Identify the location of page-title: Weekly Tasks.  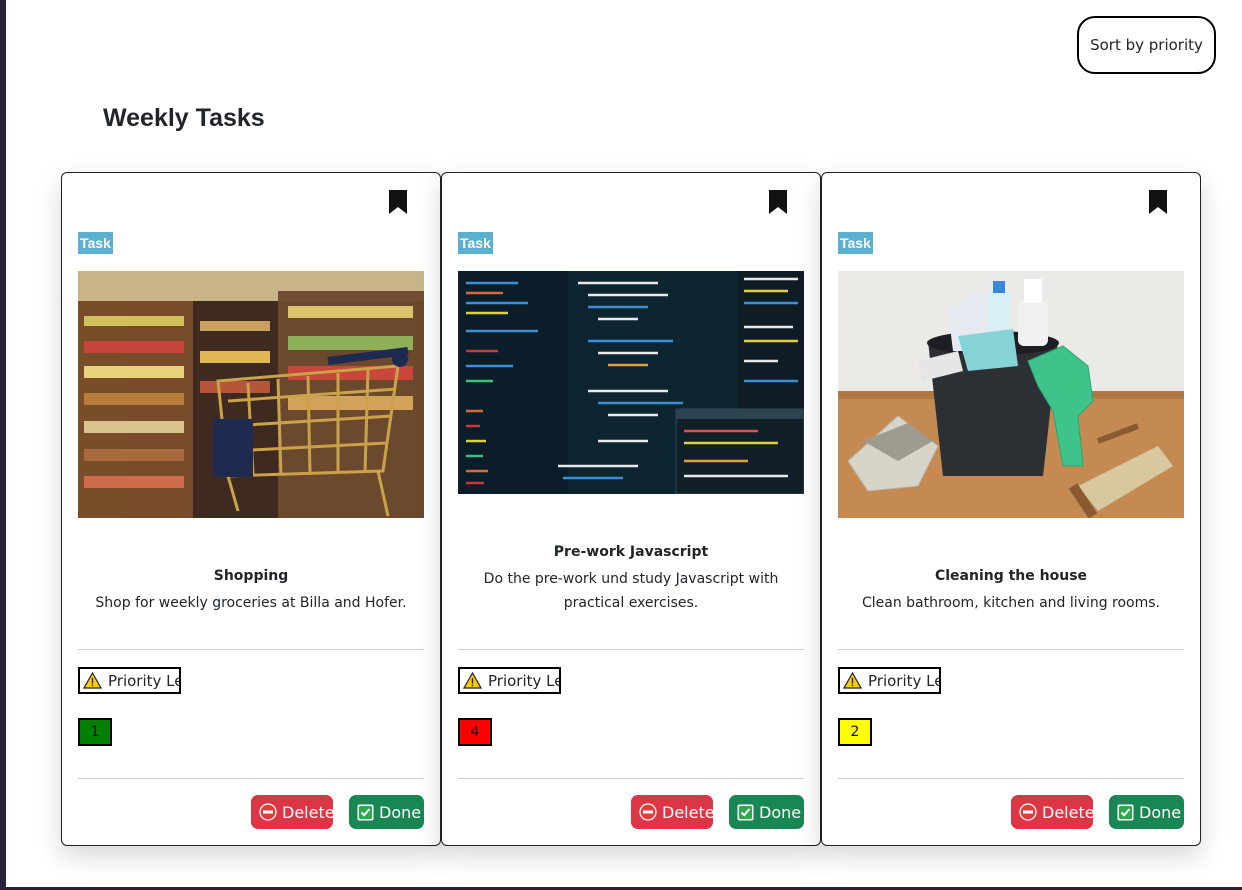
(184, 118).